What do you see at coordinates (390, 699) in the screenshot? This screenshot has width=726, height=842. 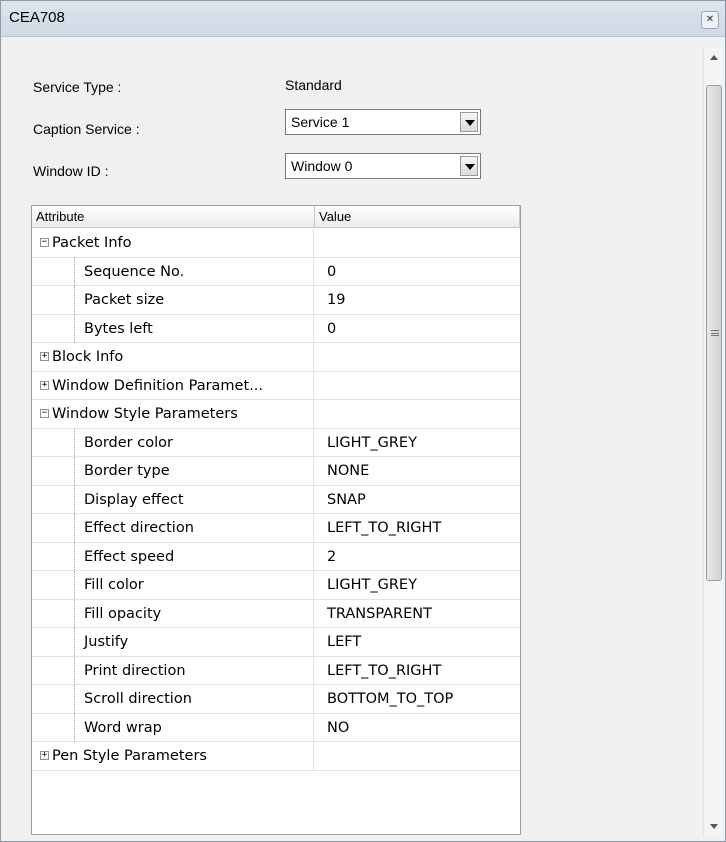 I see `value-cell: BOTTOM_TO_TOP` at bounding box center [390, 699].